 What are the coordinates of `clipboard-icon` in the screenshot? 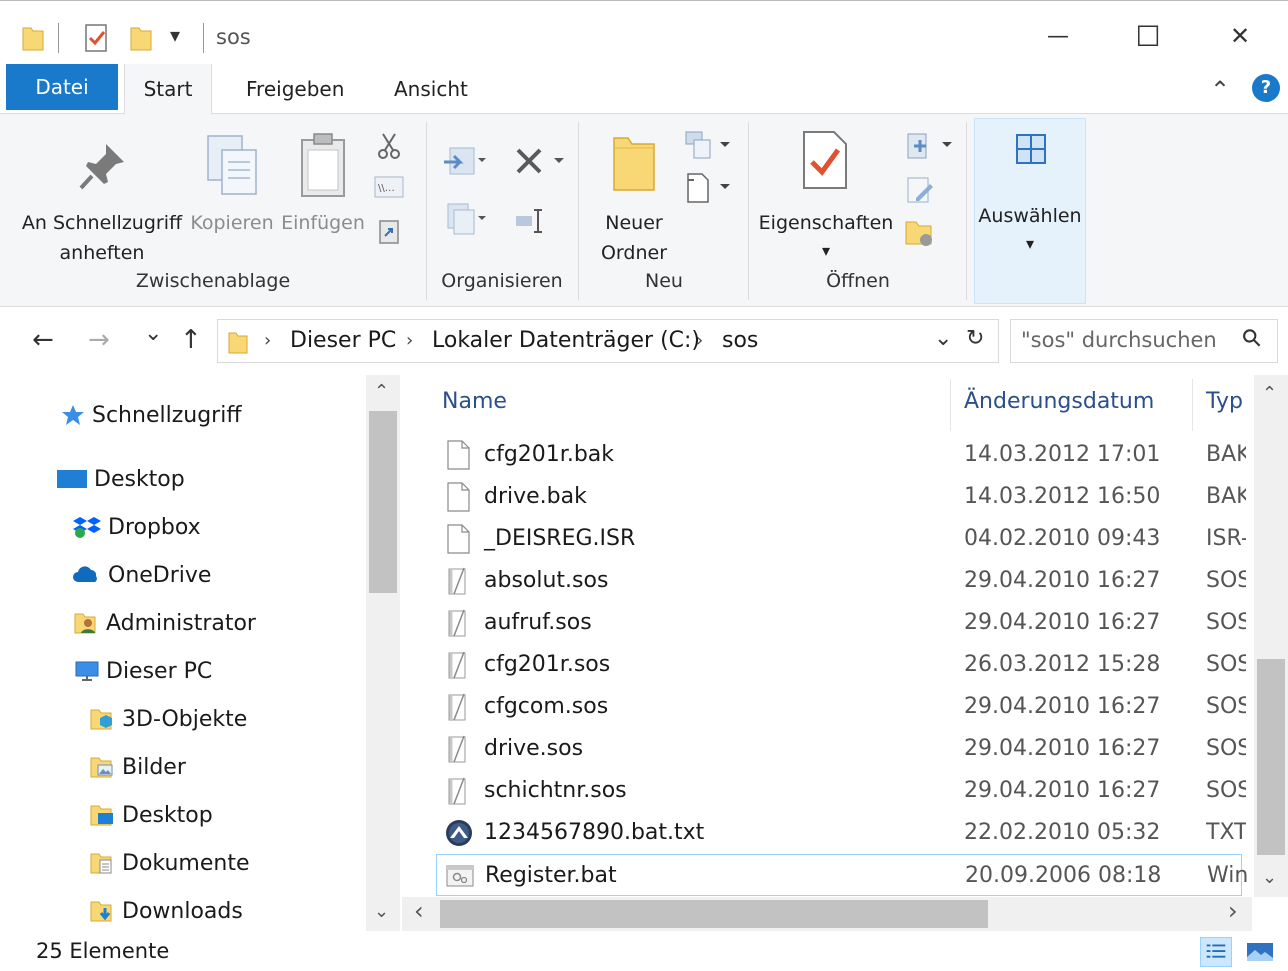 It's located at (323, 165).